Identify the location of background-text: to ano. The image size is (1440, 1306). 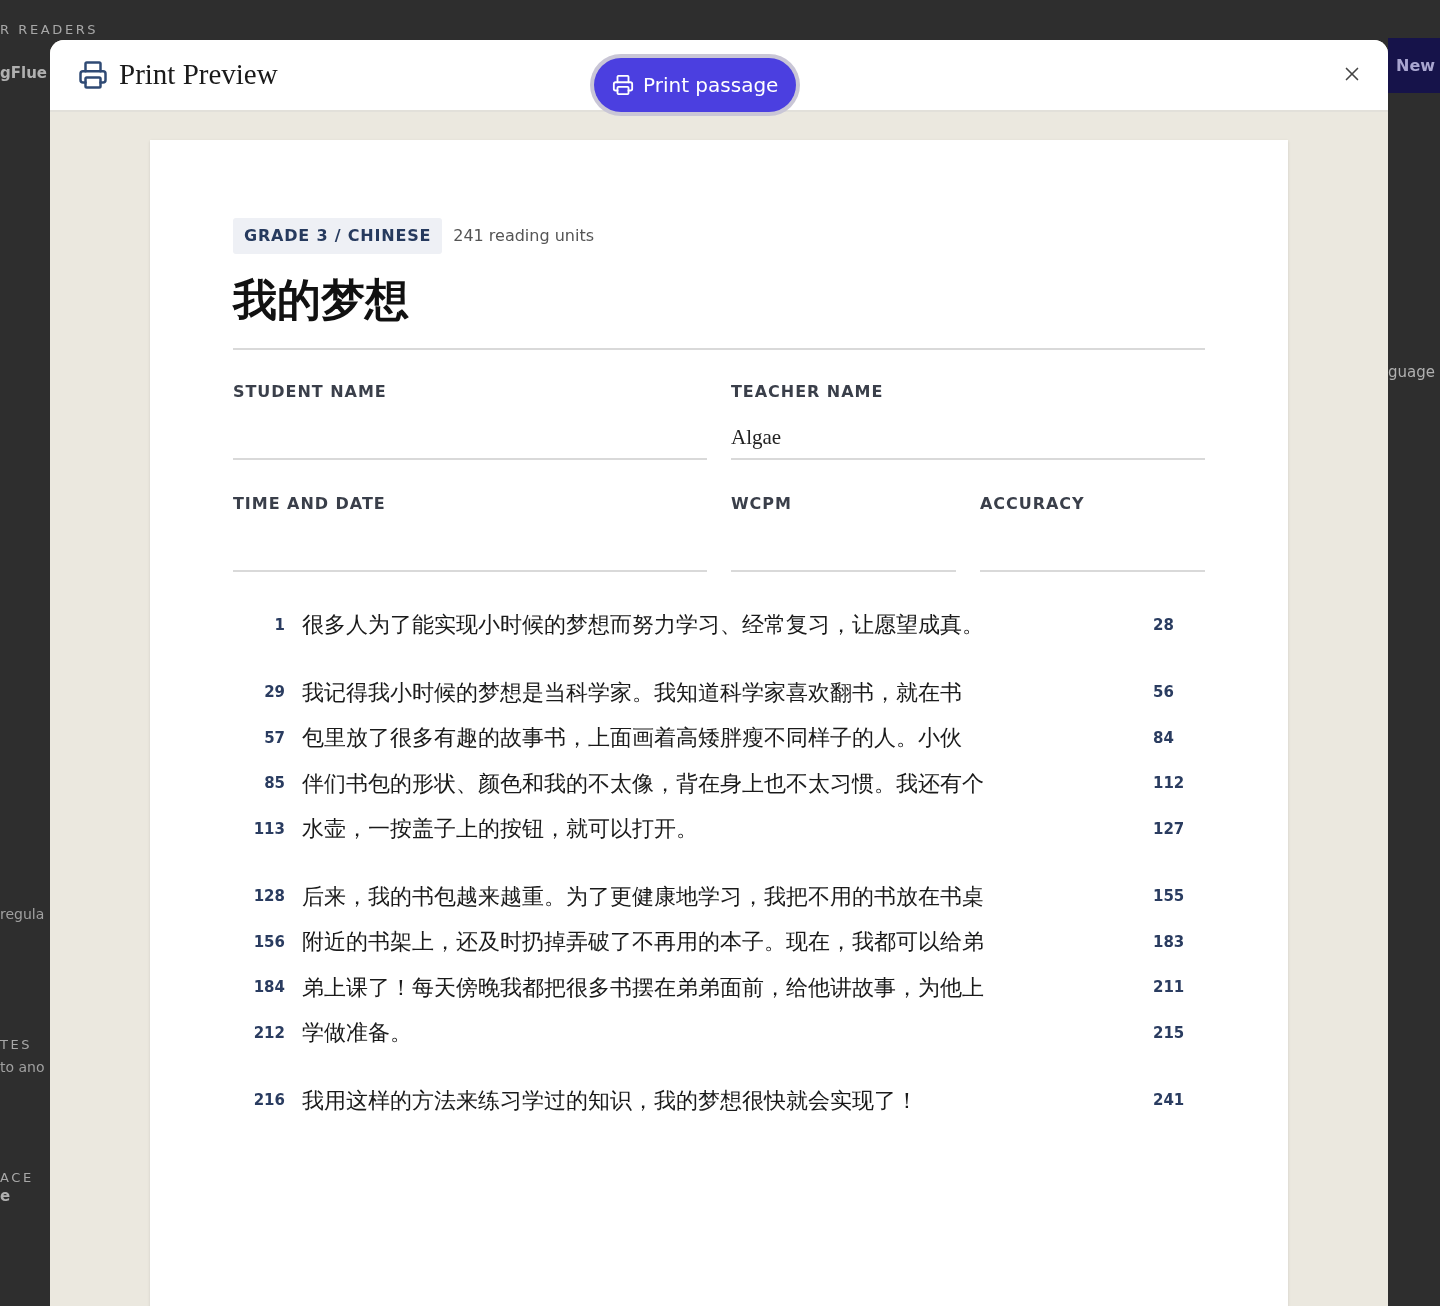
(22, 1067).